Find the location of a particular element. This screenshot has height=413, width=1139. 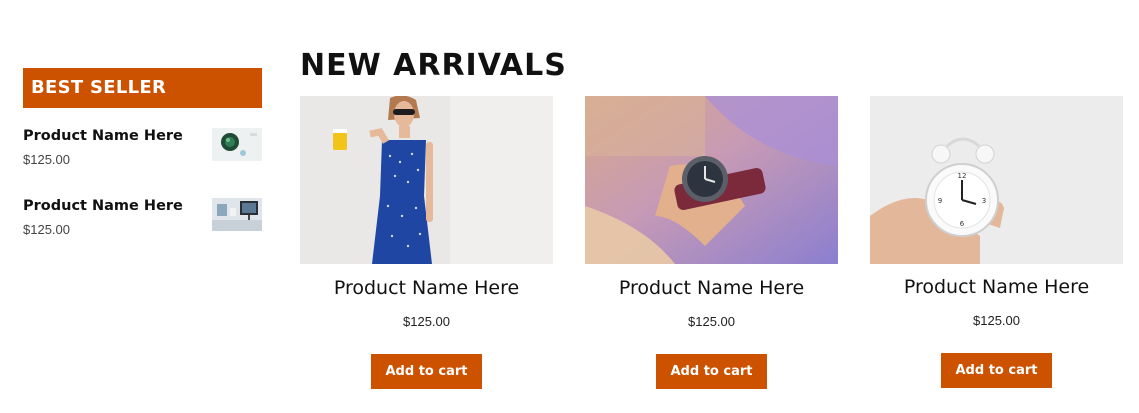

svg-text: 9 is located at coordinates (940, 201).